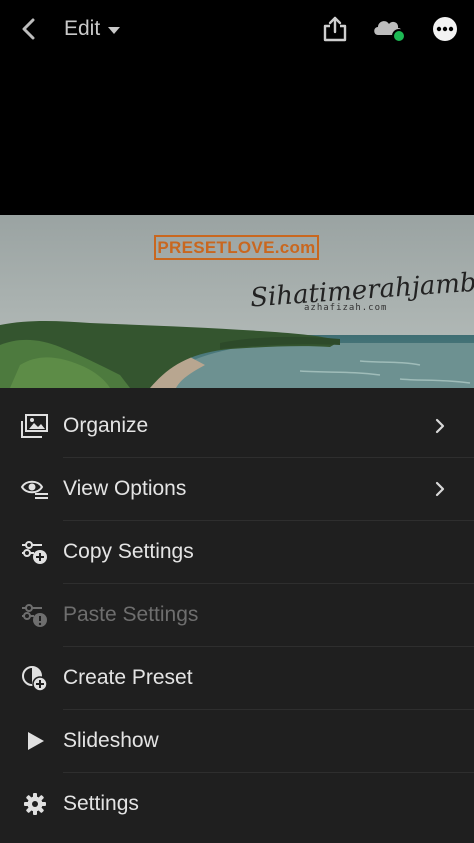 This screenshot has height=843, width=474. Describe the element at coordinates (35, 552) in the screenshot. I see `copy-settings-icon` at that location.